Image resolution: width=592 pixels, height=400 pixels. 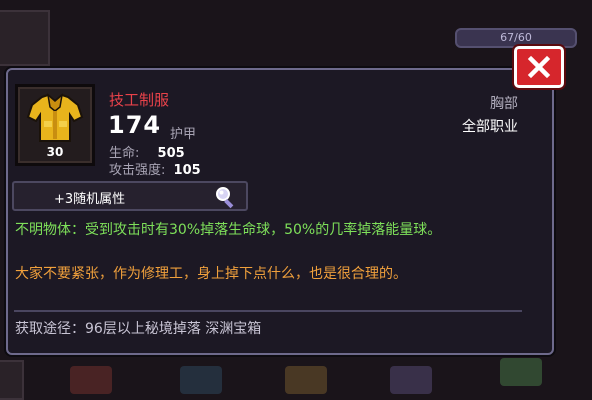 What do you see at coordinates (516, 38) in the screenshot?
I see `resource-bar: 67/60` at bounding box center [516, 38].